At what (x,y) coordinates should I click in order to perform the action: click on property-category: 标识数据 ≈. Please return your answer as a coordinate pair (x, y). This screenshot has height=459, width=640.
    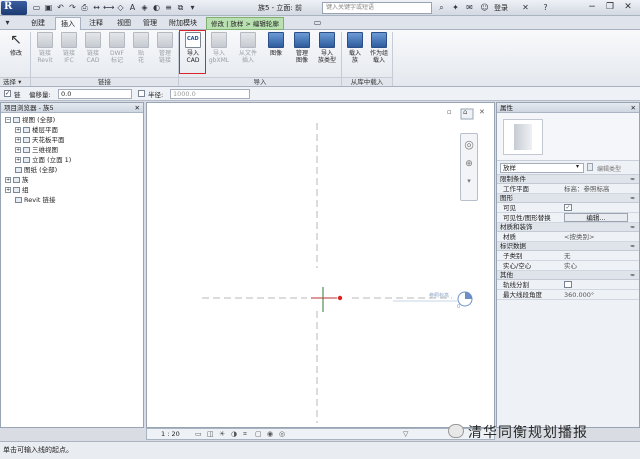
    Looking at the image, I should click on (568, 246).